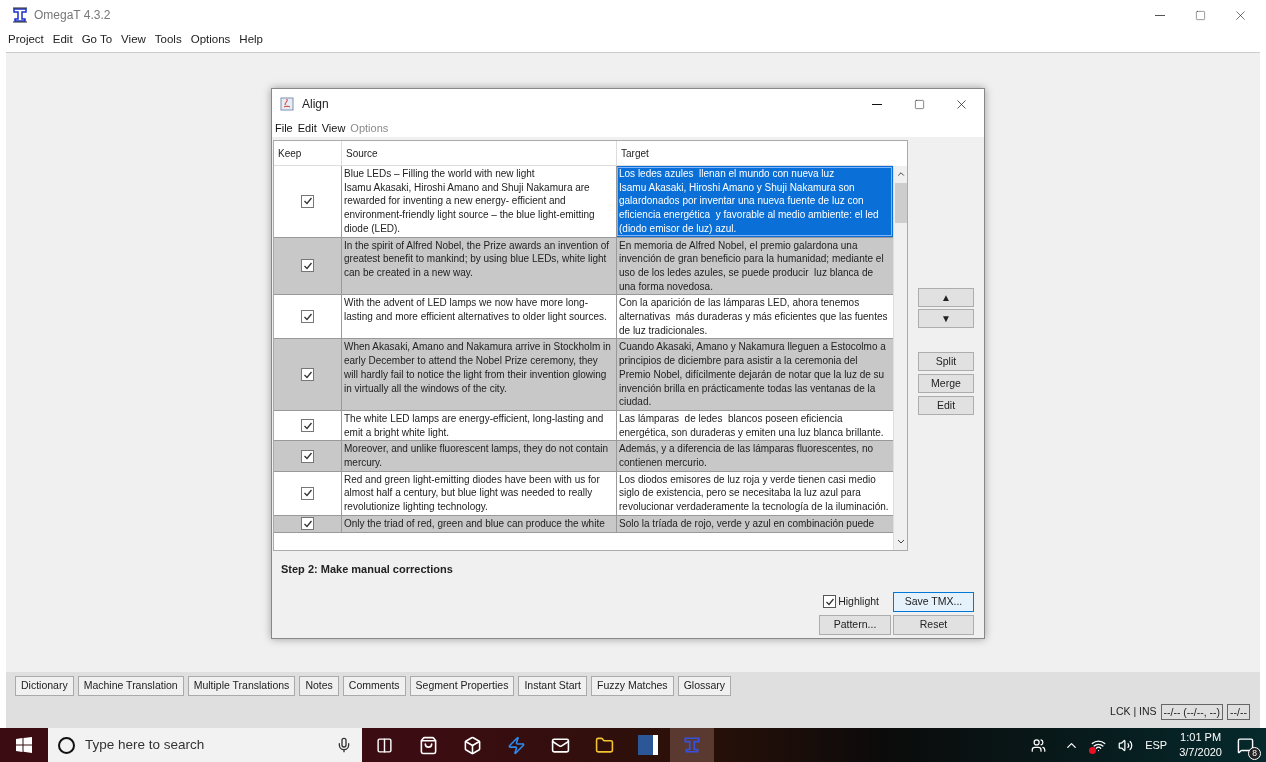  What do you see at coordinates (478, 523) in the screenshot?
I see `source-cell: Only the triad of red, green and blue can produce the white` at bounding box center [478, 523].